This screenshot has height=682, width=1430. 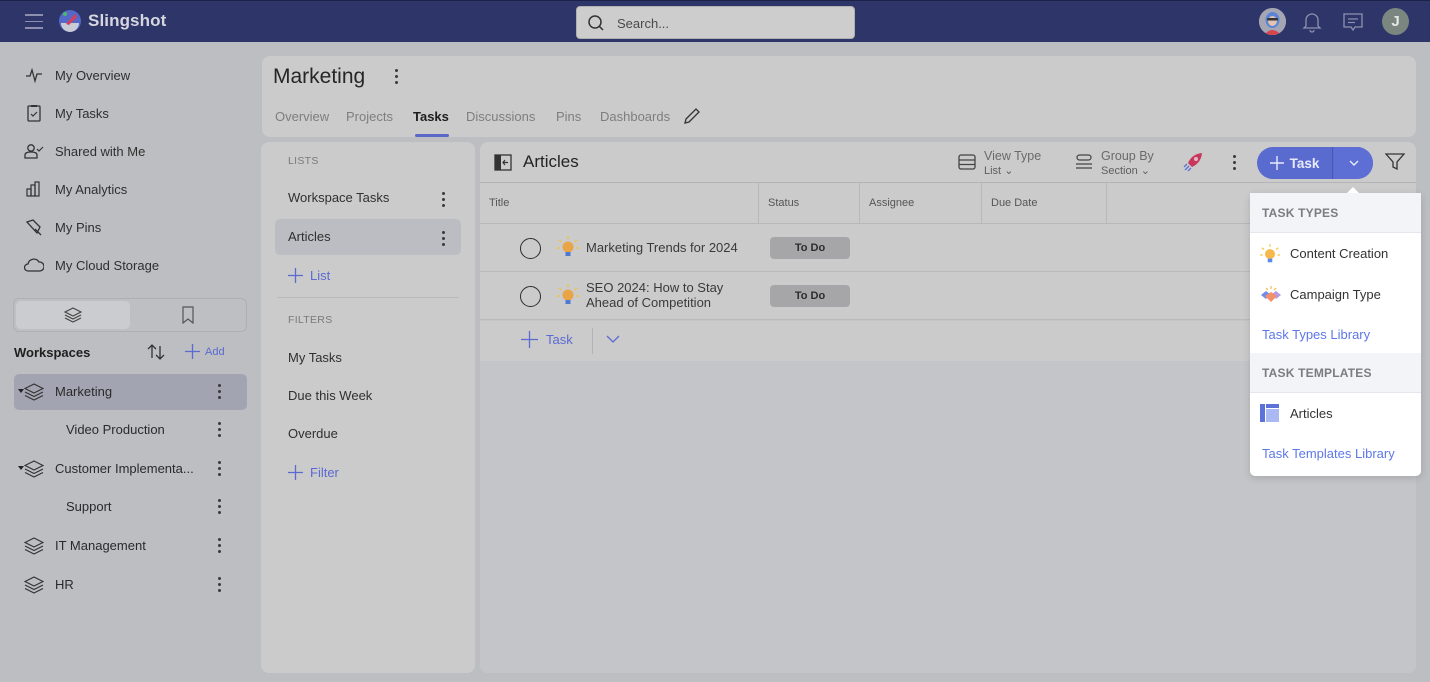 What do you see at coordinates (1312, 22) in the screenshot?
I see `bell-icon` at bounding box center [1312, 22].